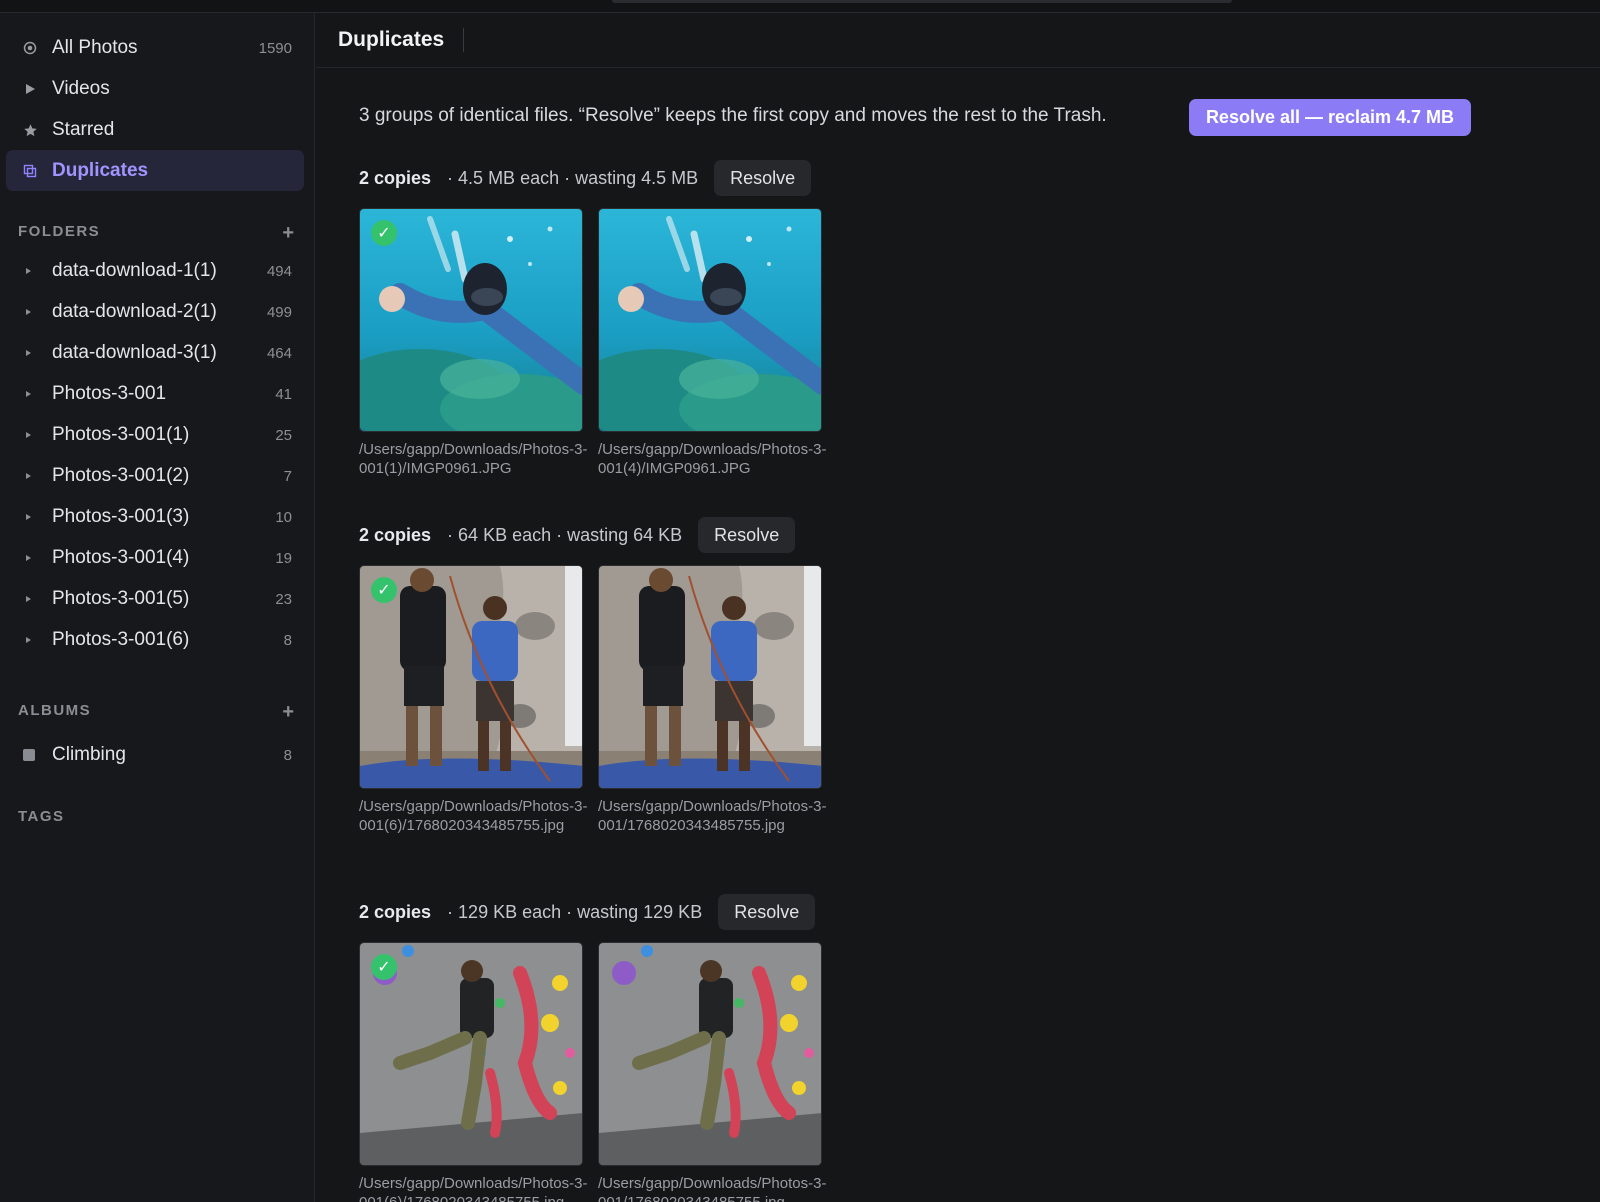 Image resolution: width=1600 pixels, height=1202 pixels. I want to click on resolve-all-button: Resolve all — reclaim 4.7 MB, so click(1330, 117).